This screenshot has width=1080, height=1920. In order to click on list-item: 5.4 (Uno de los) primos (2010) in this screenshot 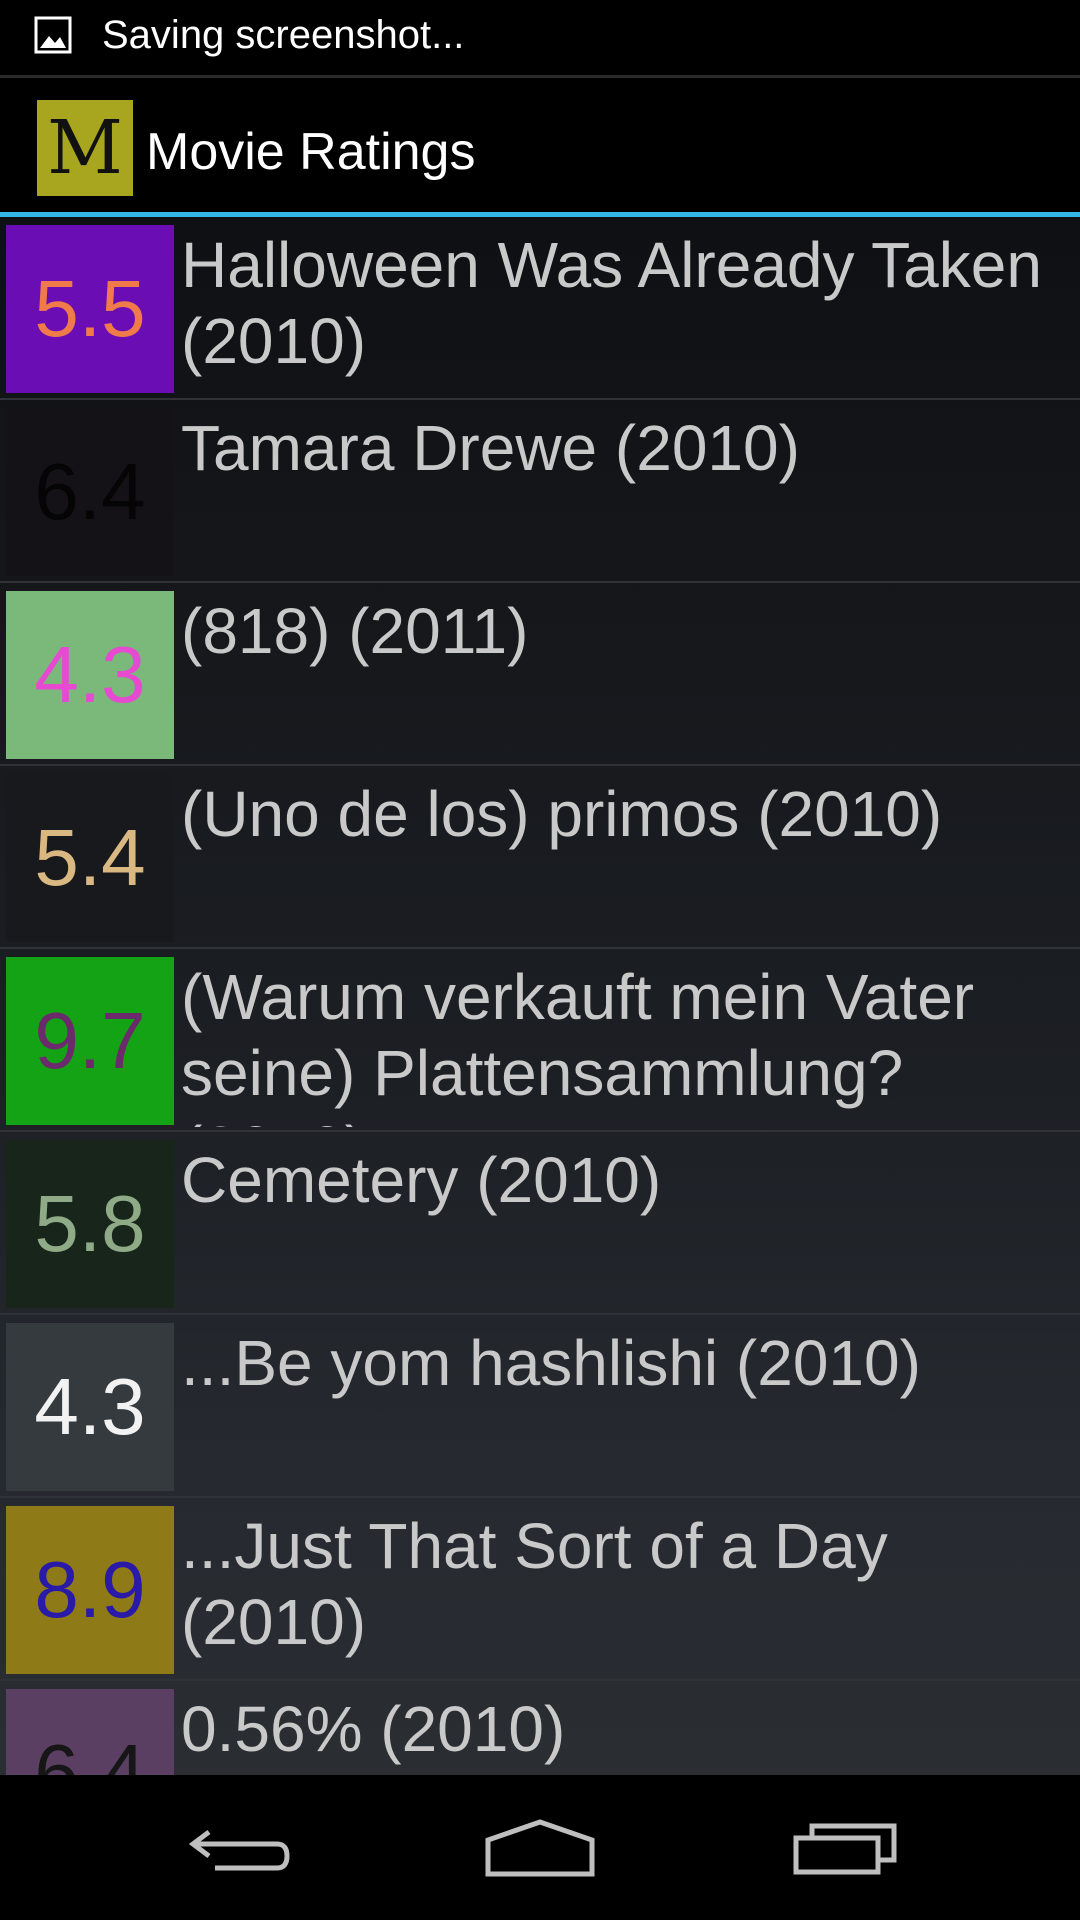, I will do `click(540, 857)`.